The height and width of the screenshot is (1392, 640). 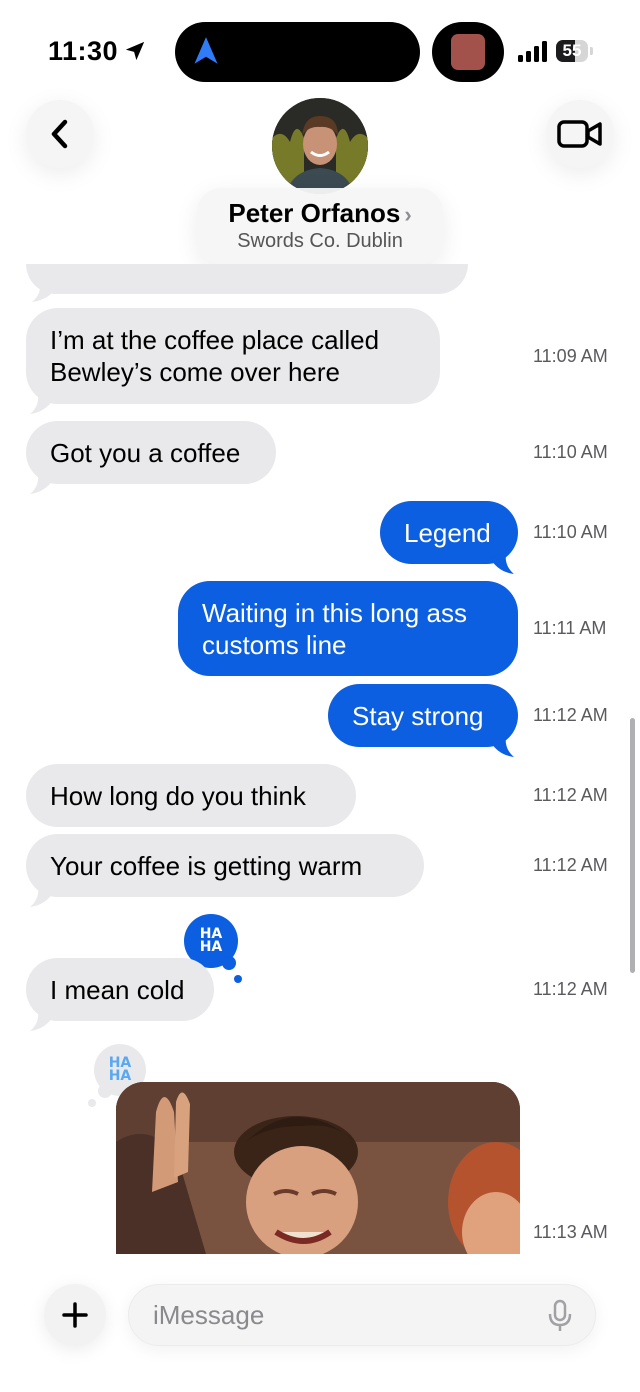 What do you see at coordinates (560, 1316) in the screenshot?
I see `microphone-icon` at bounding box center [560, 1316].